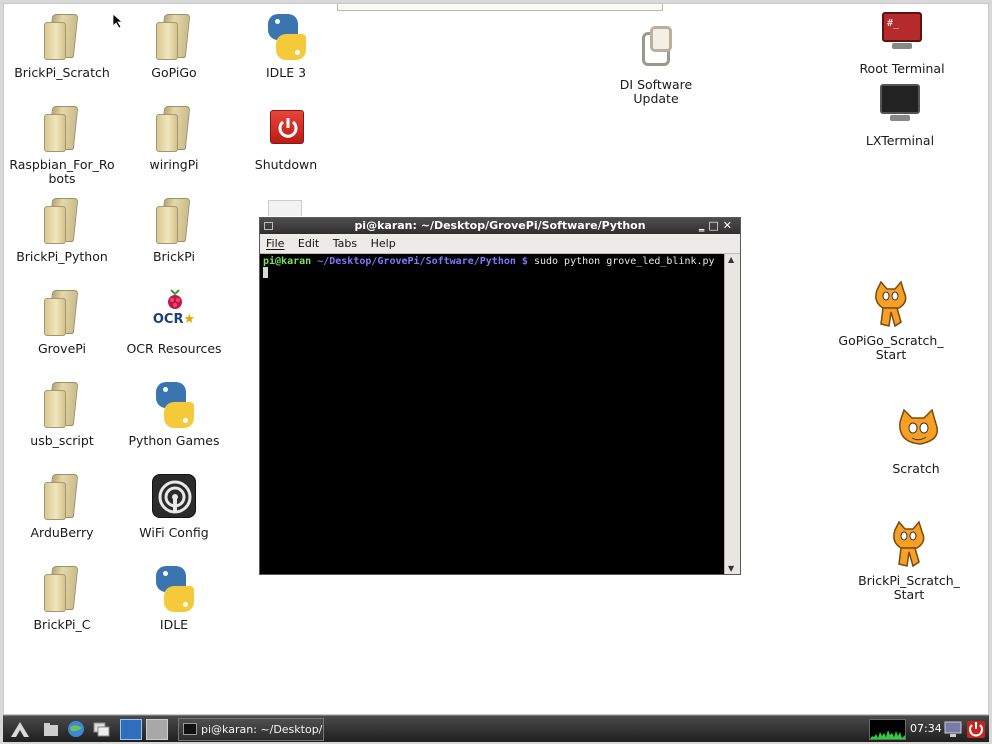 Image resolution: width=992 pixels, height=744 pixels. I want to click on lock-screen-button, so click(953, 729).